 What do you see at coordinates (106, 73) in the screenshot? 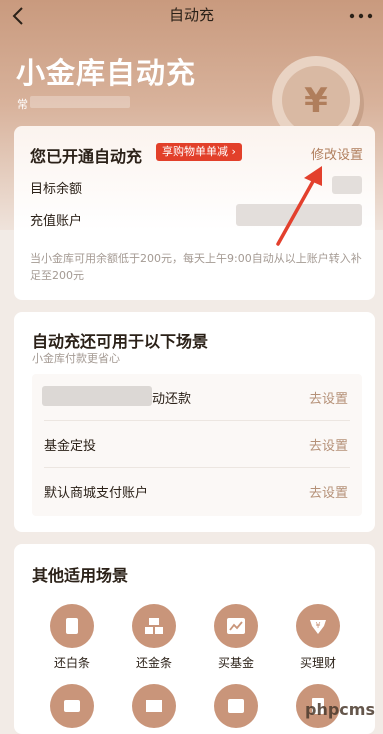
I see `hero-title: 小金库自动充` at bounding box center [106, 73].